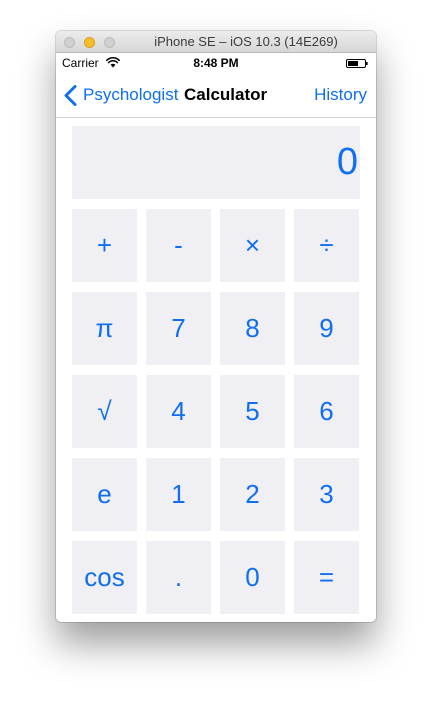  What do you see at coordinates (252, 494) in the screenshot?
I see `digit-2-key: 2` at bounding box center [252, 494].